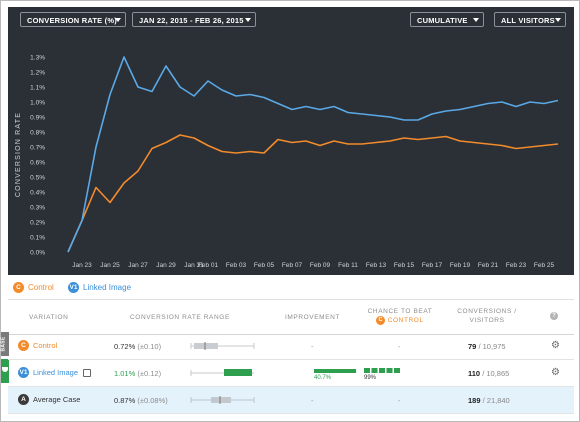 This screenshot has width=580, height=422. I want to click on y-tick-label: 0.6%, so click(37, 163).